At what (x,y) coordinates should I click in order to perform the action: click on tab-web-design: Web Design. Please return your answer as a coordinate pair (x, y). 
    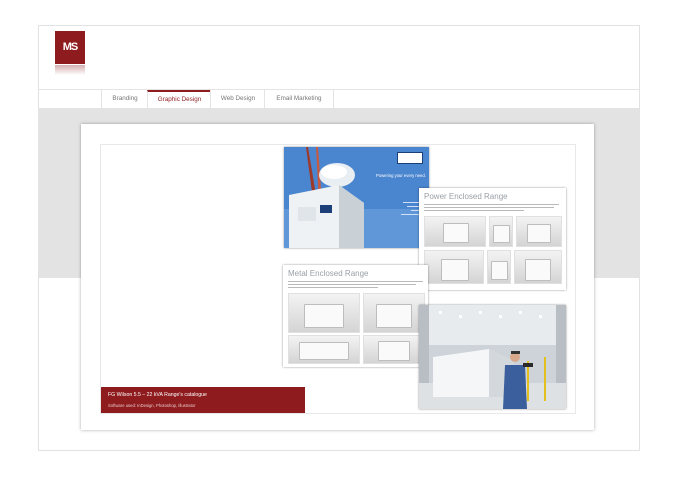
    Looking at the image, I should click on (237, 99).